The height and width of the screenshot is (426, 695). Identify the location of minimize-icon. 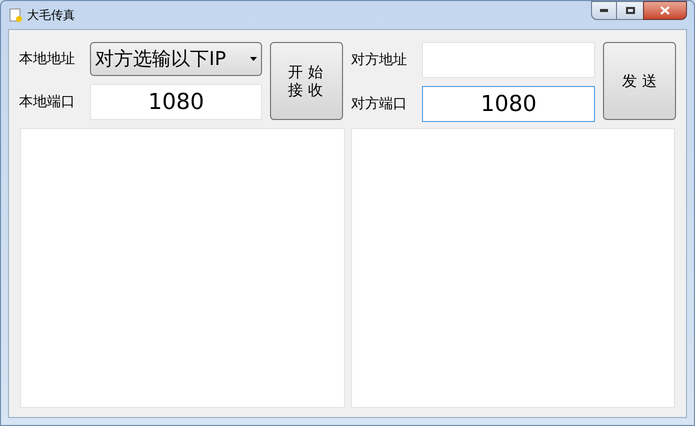
(604, 10).